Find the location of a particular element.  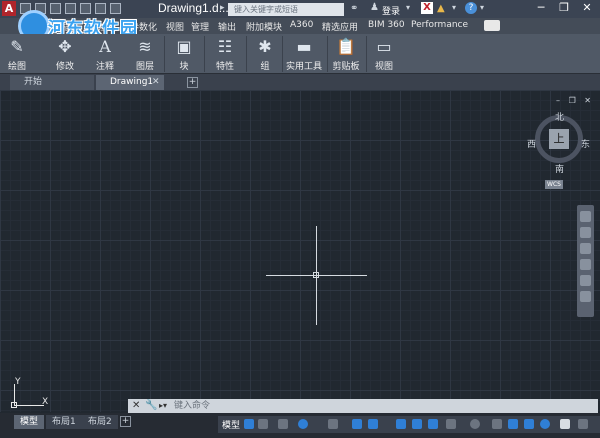

compass-east: 东 is located at coordinates (585, 143).